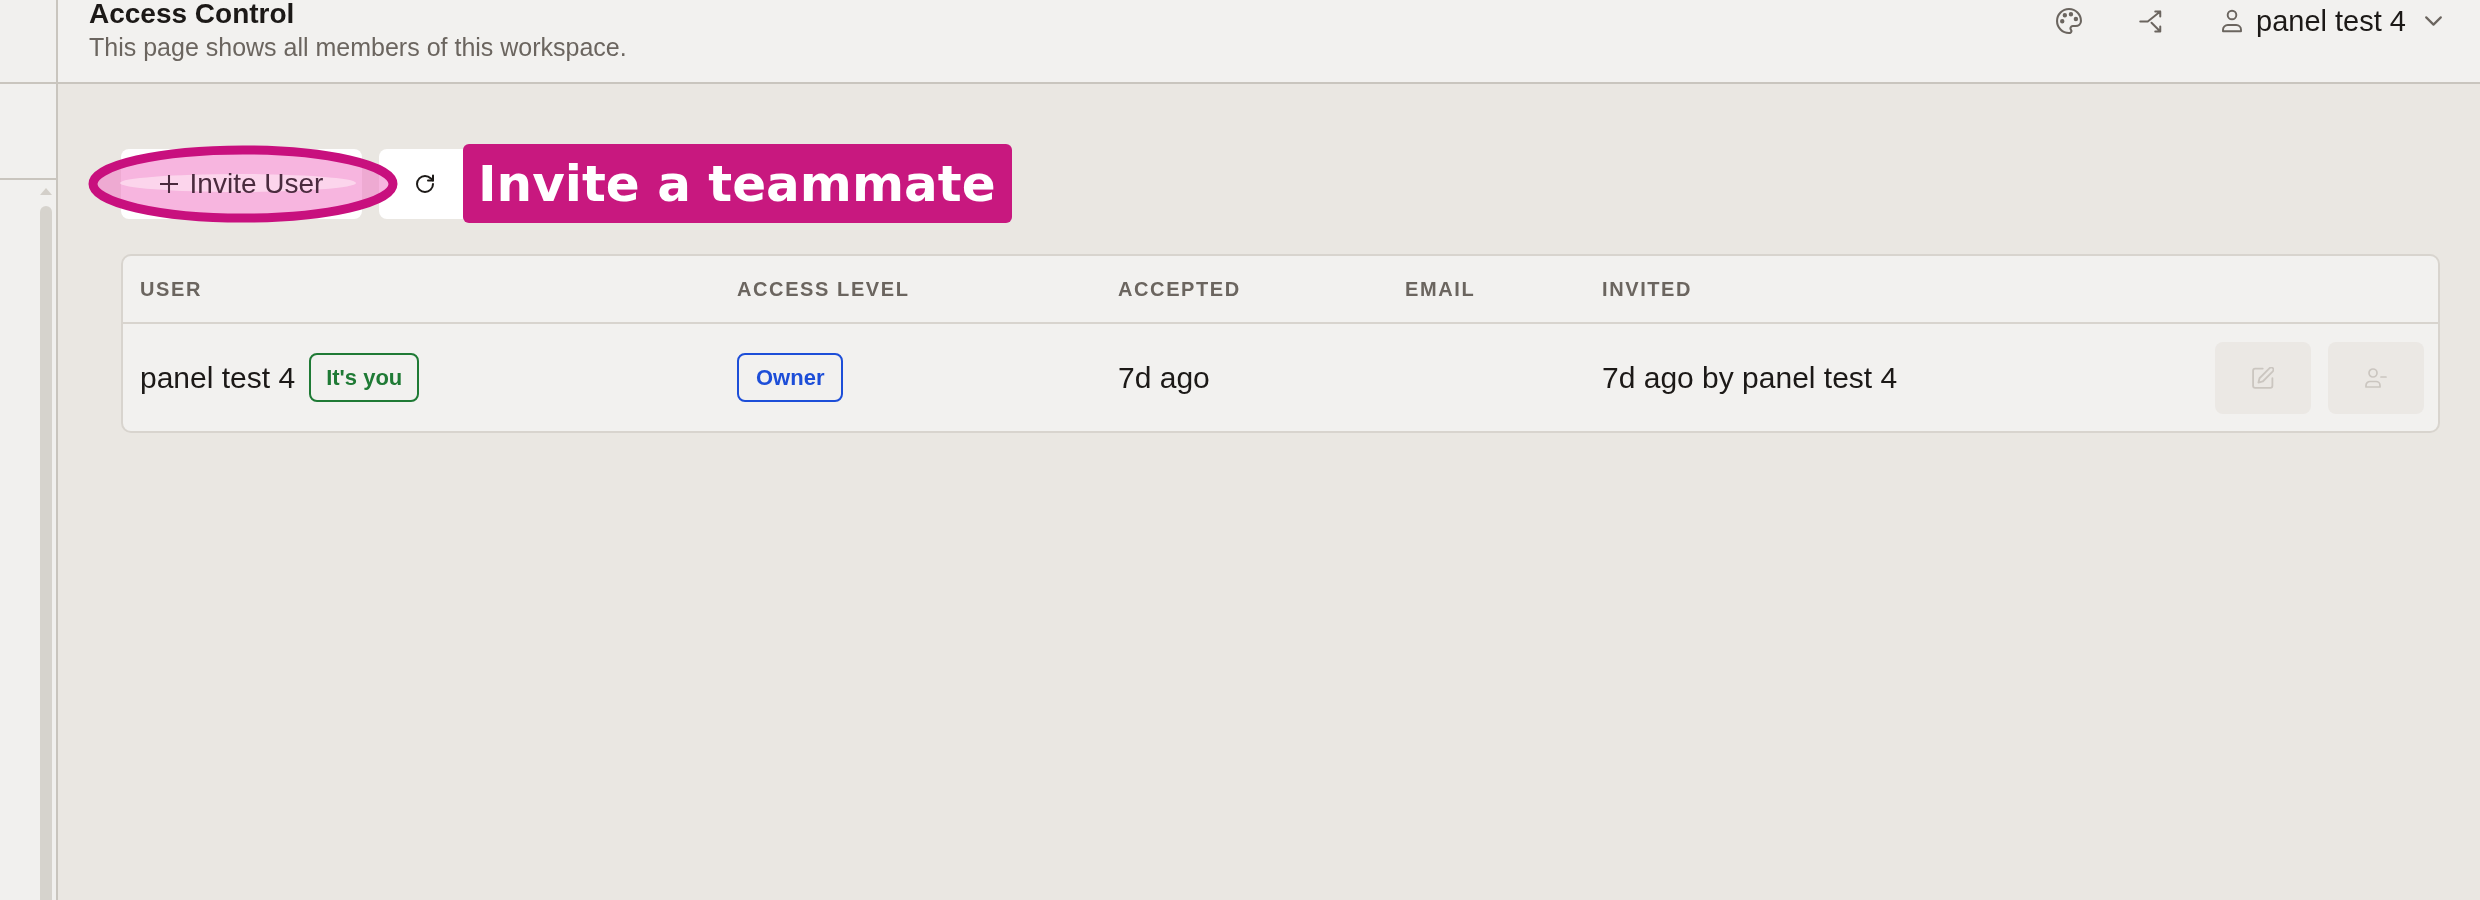 The image size is (2480, 900). Describe the element at coordinates (1441, 289) in the screenshot. I see `column-header: EMAIL` at that location.